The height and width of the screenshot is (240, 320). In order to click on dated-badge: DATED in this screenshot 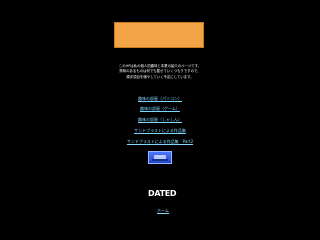, I will do `click(162, 193)`.